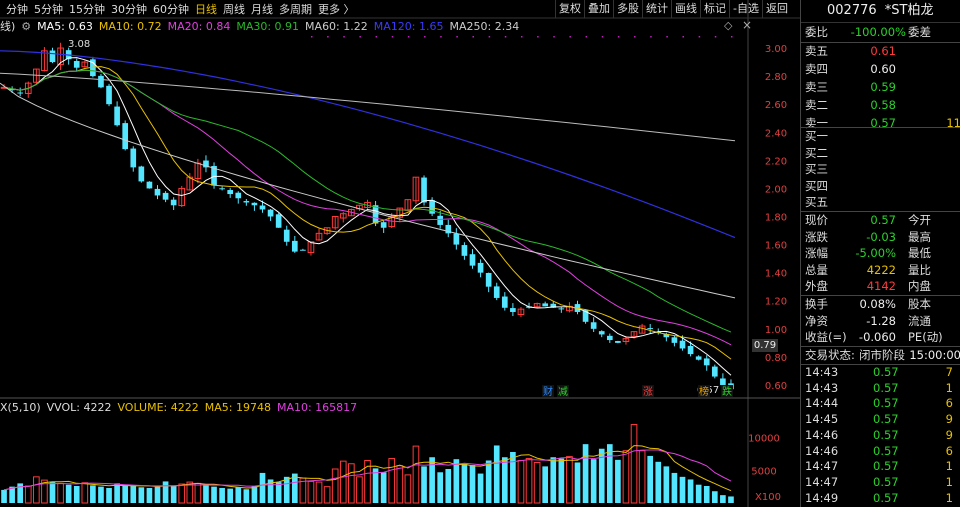  Describe the element at coordinates (949, 403) in the screenshot. I see `tick-volume: 6` at that location.